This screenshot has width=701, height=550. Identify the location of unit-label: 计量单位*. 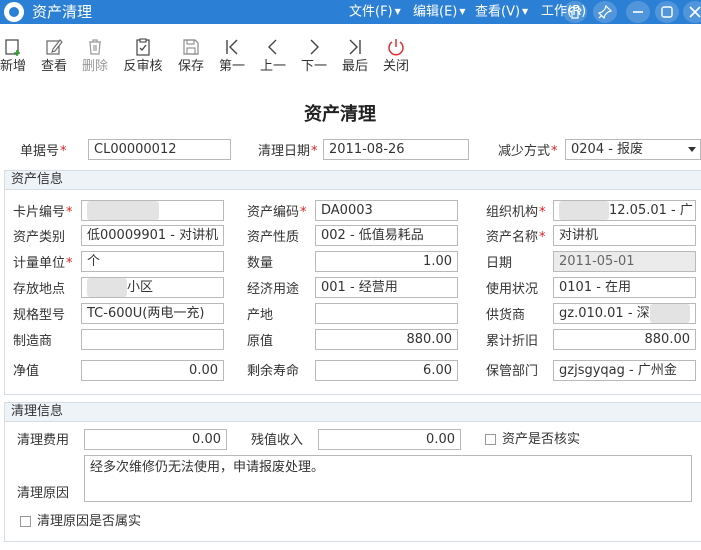
(43, 263).